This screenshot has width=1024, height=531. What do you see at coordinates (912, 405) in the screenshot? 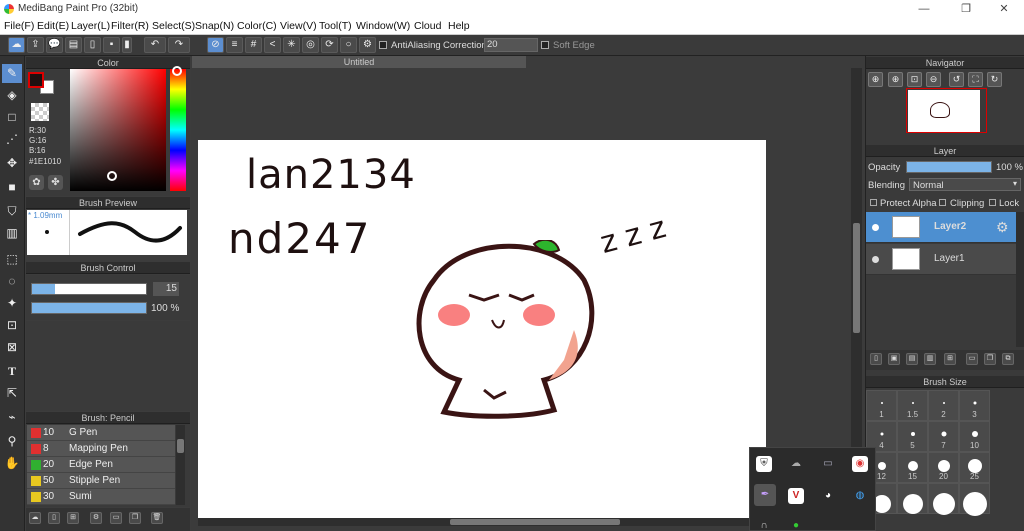
I see `brush-size-cell: 1.5` at bounding box center [912, 405].